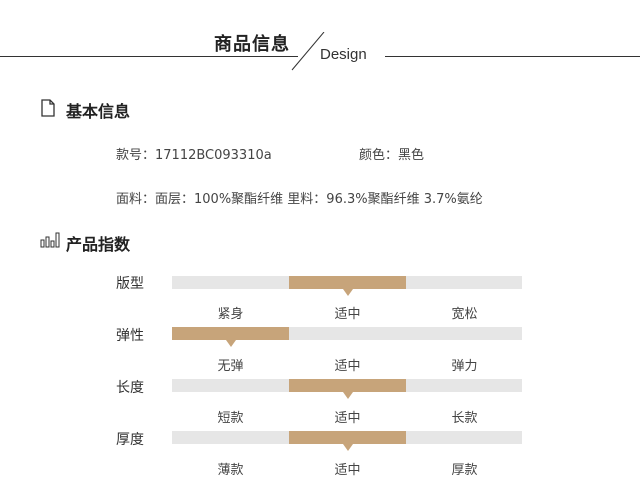  I want to click on section-header-title: 商品信息, so click(252, 44).